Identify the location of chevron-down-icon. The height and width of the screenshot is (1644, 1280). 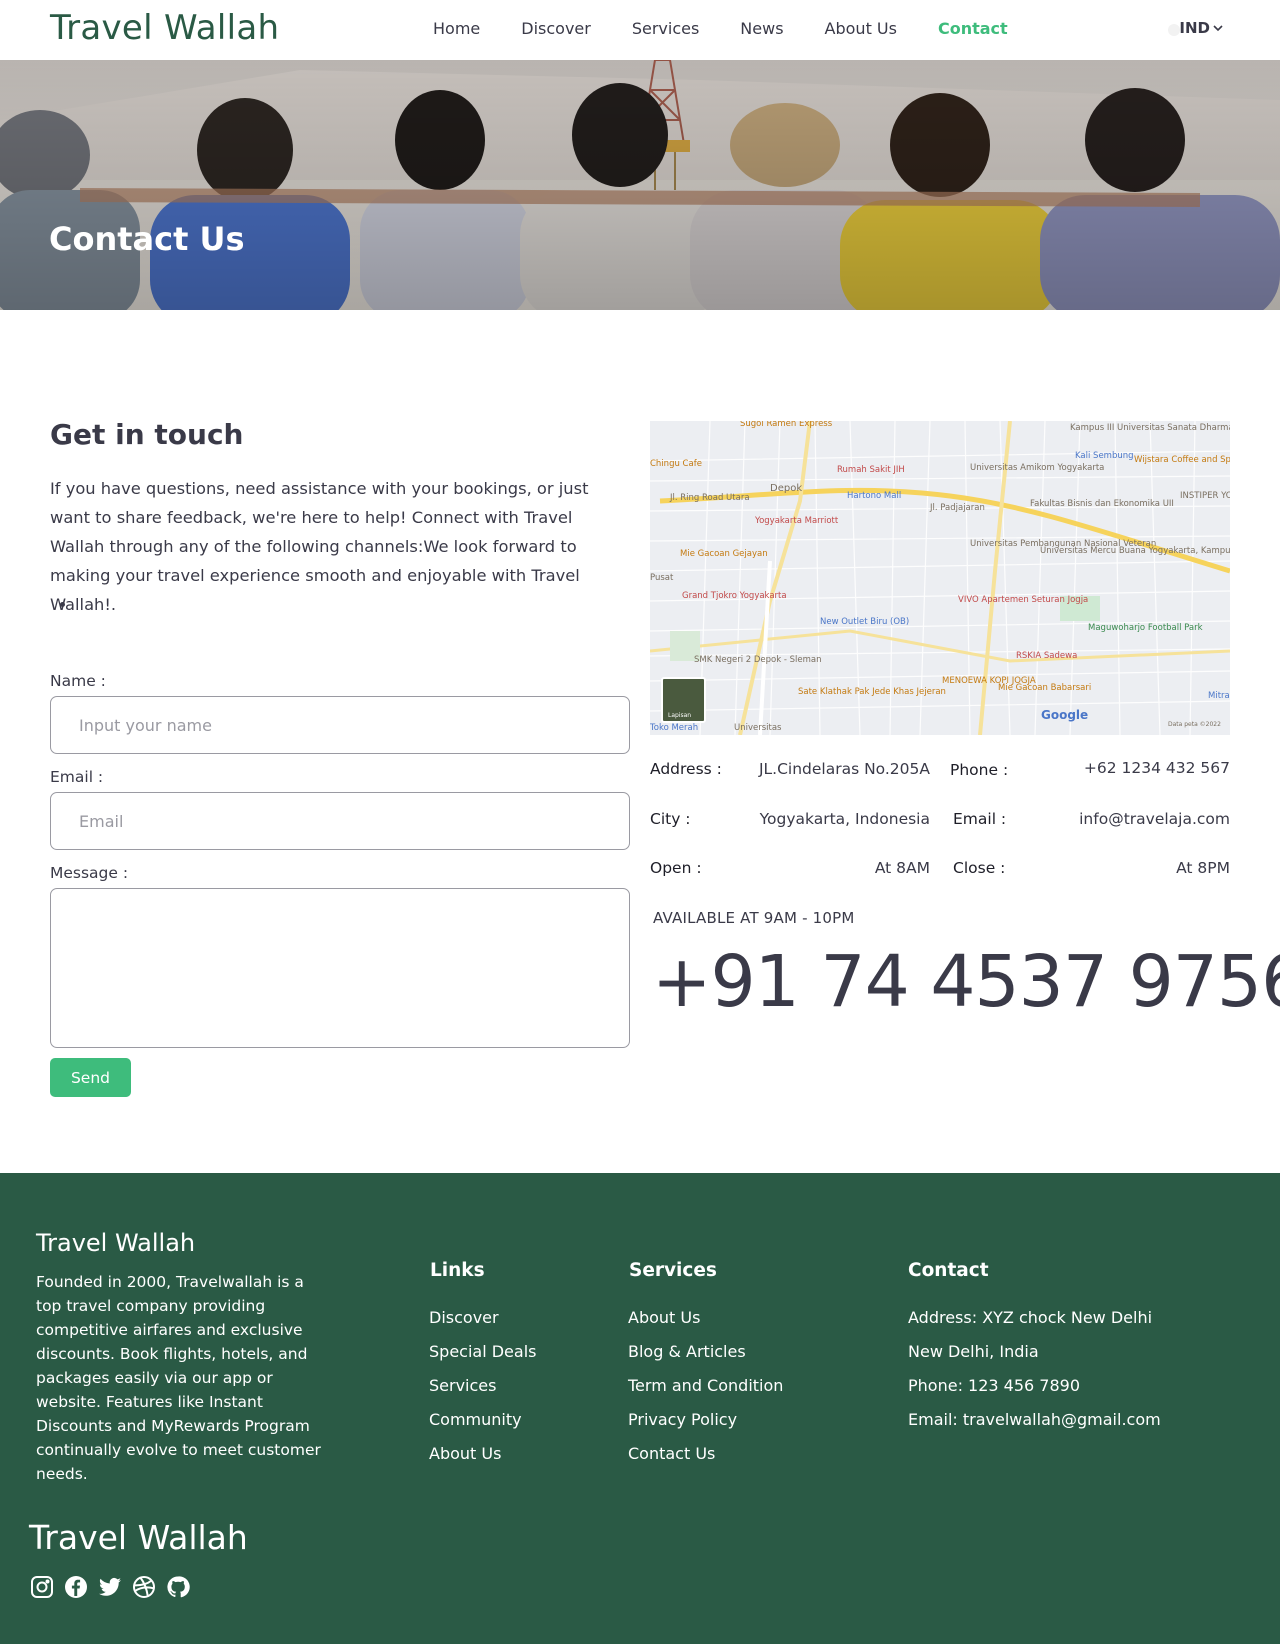
(1218, 28).